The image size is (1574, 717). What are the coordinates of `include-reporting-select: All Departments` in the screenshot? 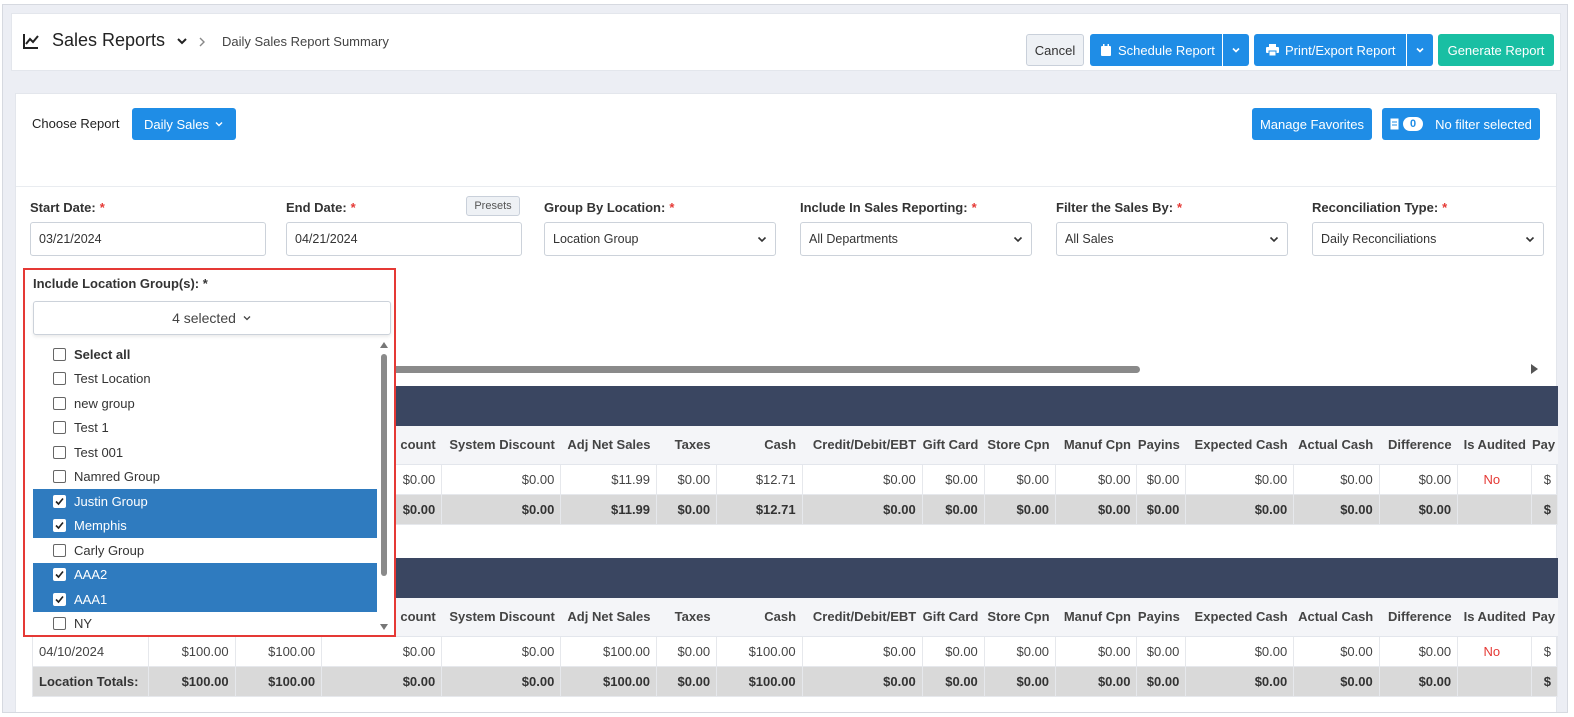 It's located at (916, 239).